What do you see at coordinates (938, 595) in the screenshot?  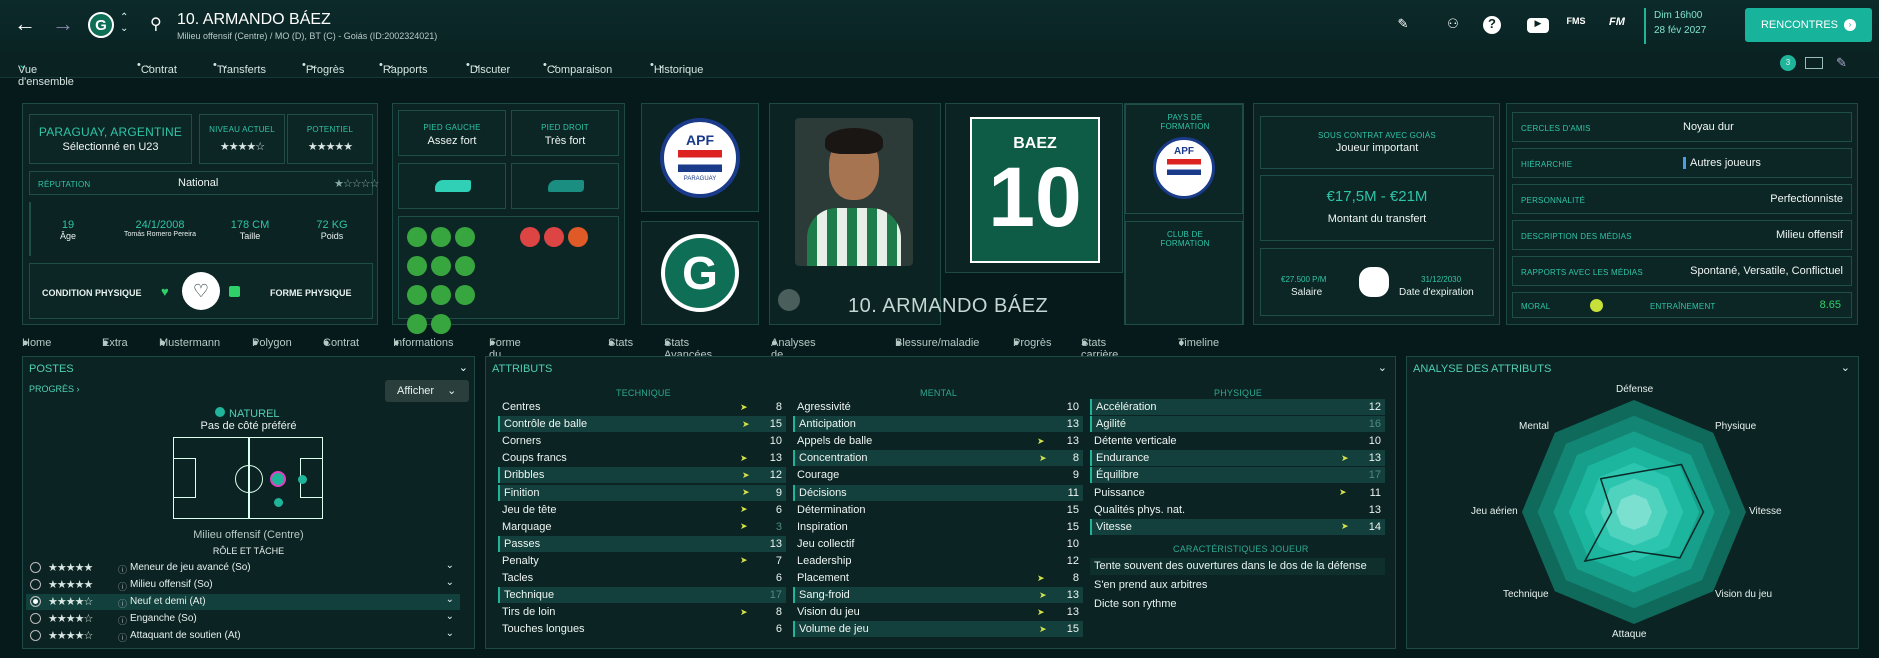 I see `attribute-row: Sang-froid ➤ 13` at bounding box center [938, 595].